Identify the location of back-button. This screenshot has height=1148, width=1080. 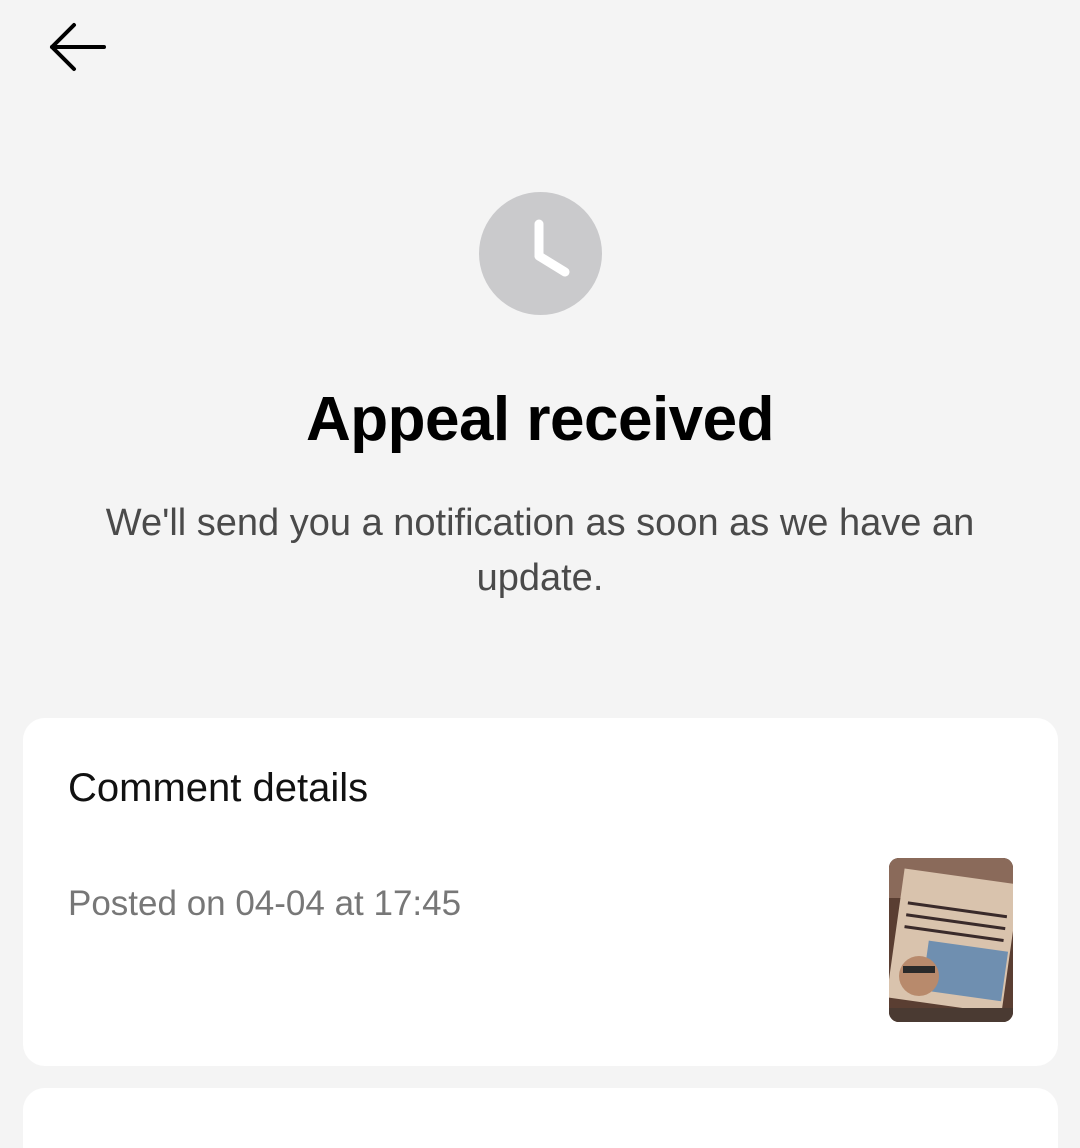
(78, 47).